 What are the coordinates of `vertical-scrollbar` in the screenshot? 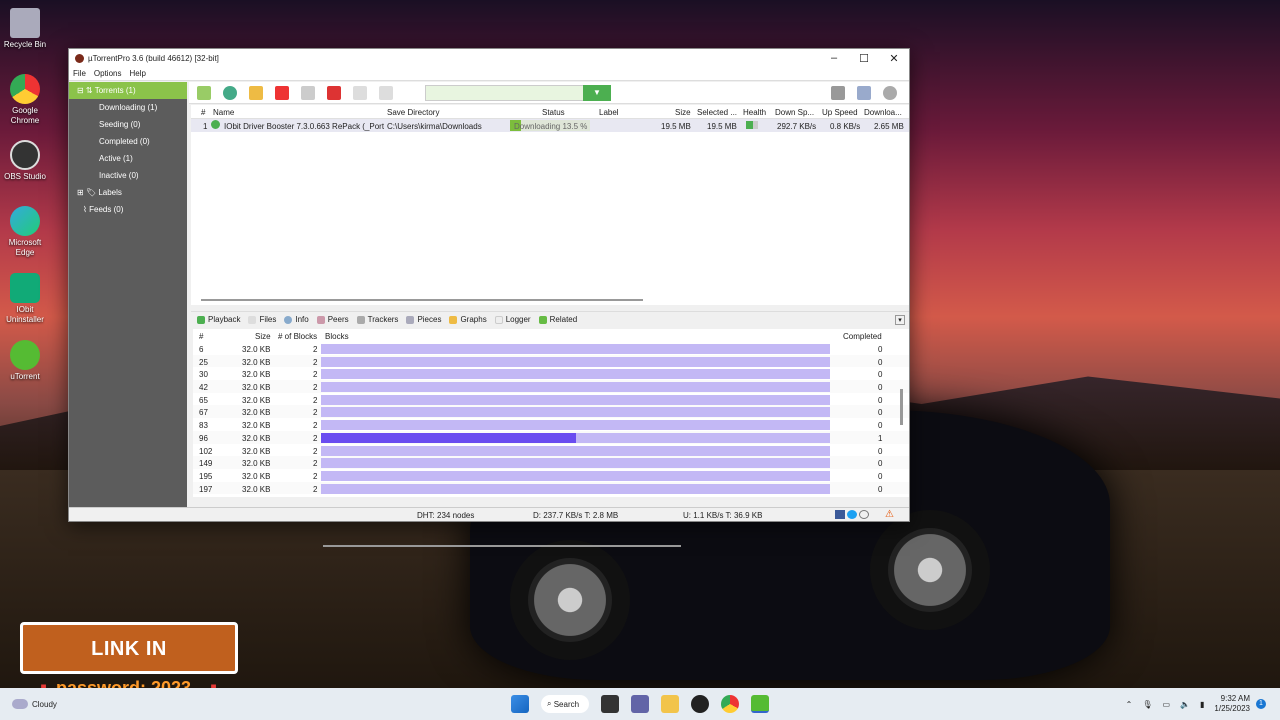 It's located at (901, 407).